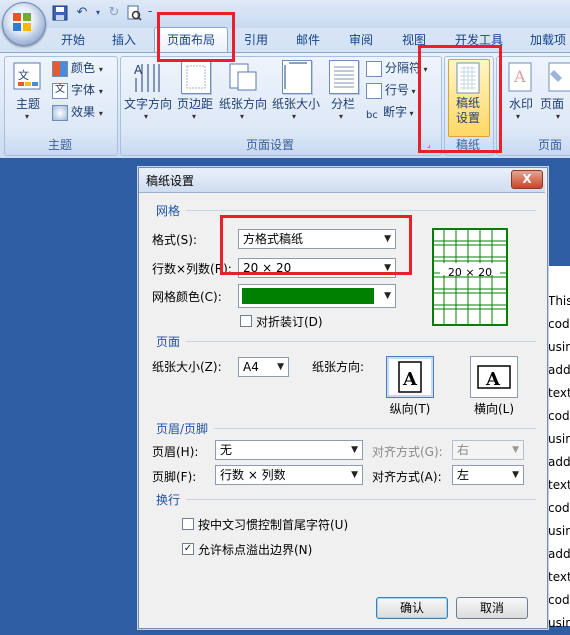  Describe the element at coordinates (187, 297) in the screenshot. I see `grid-color-label: 网格颜色(C):` at that location.